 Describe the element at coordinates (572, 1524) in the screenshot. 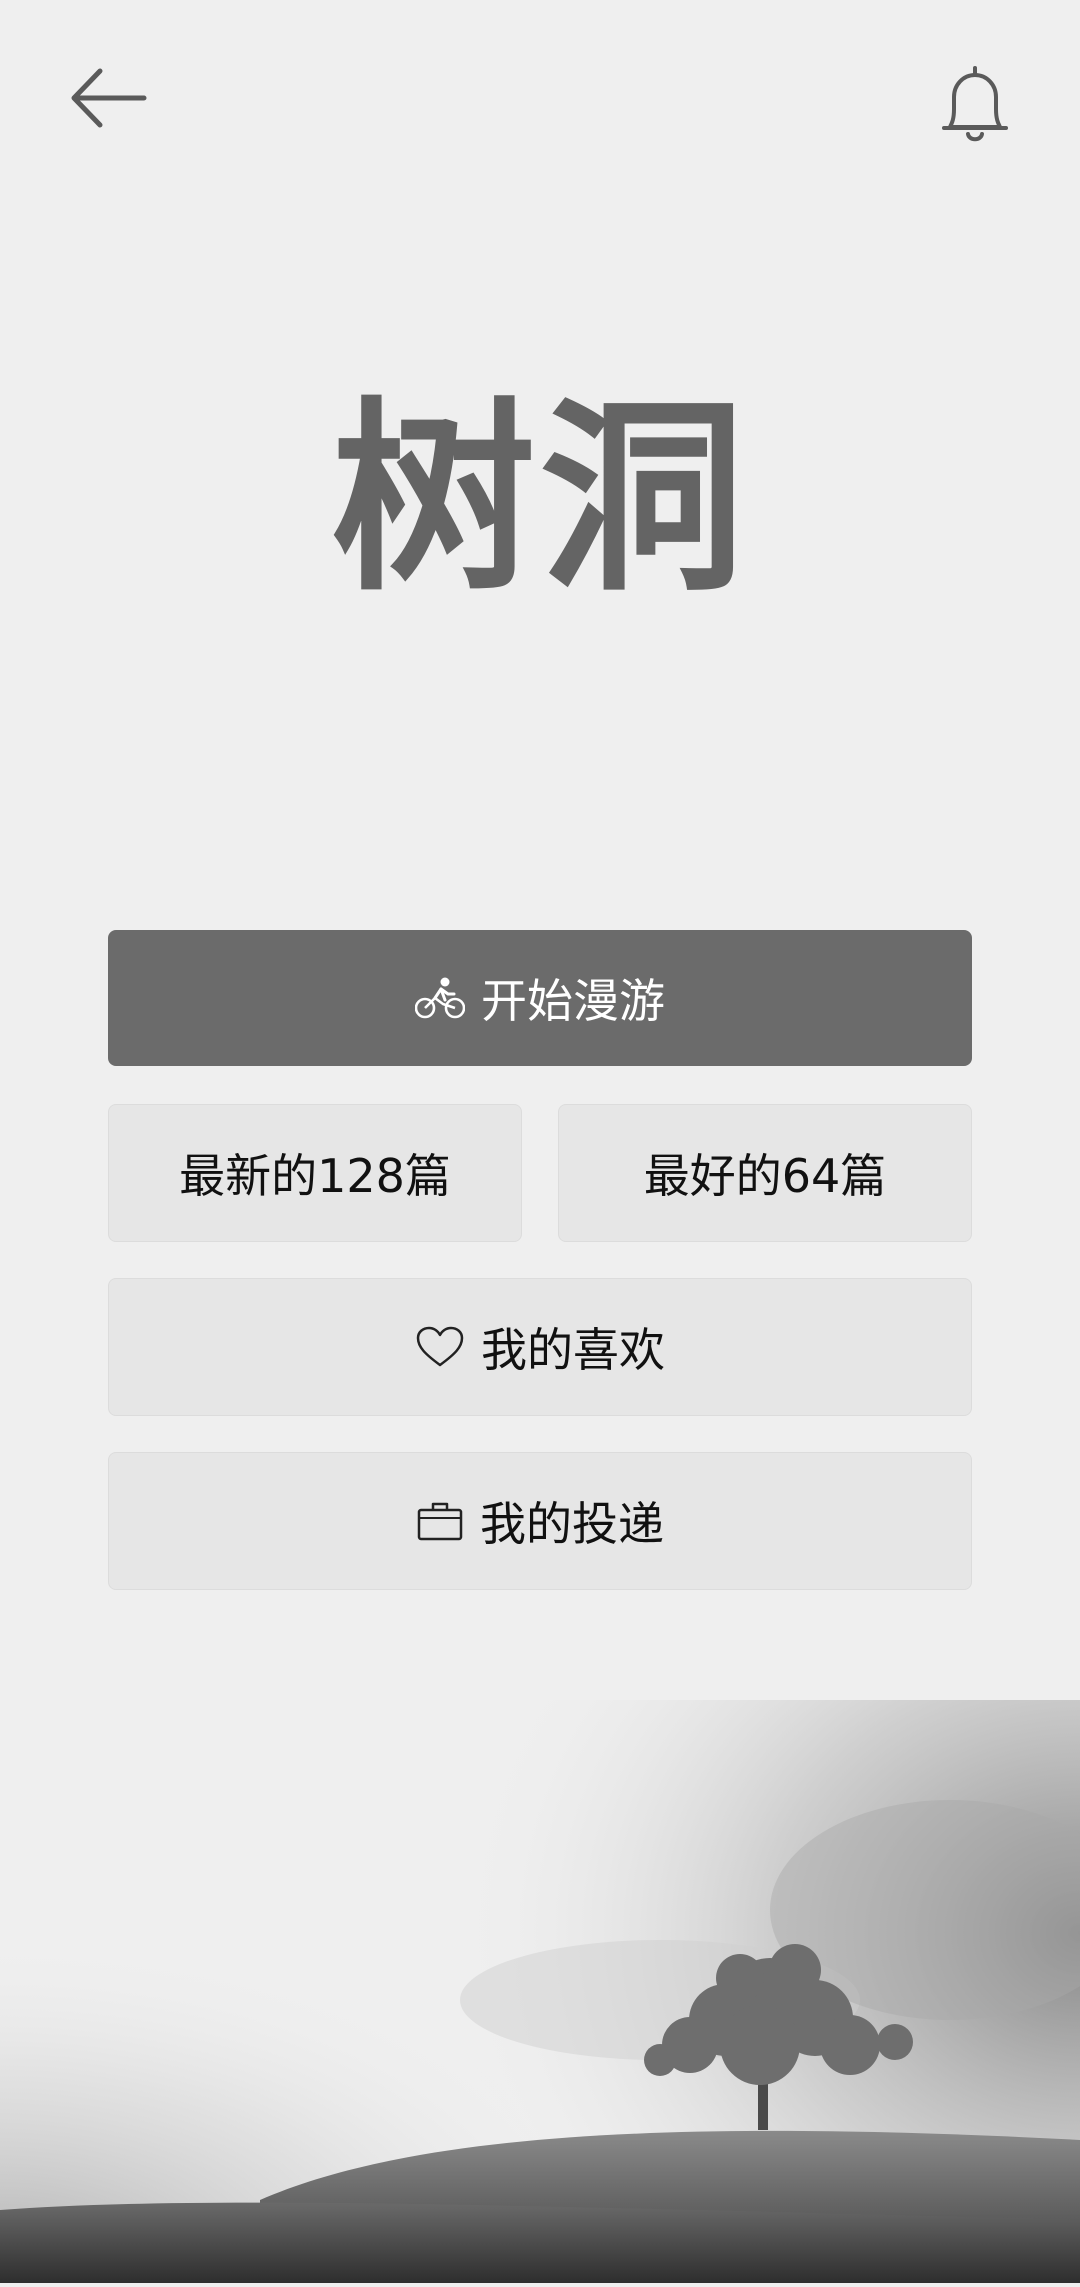

I see `my-submissions-label: 我的投递` at that location.